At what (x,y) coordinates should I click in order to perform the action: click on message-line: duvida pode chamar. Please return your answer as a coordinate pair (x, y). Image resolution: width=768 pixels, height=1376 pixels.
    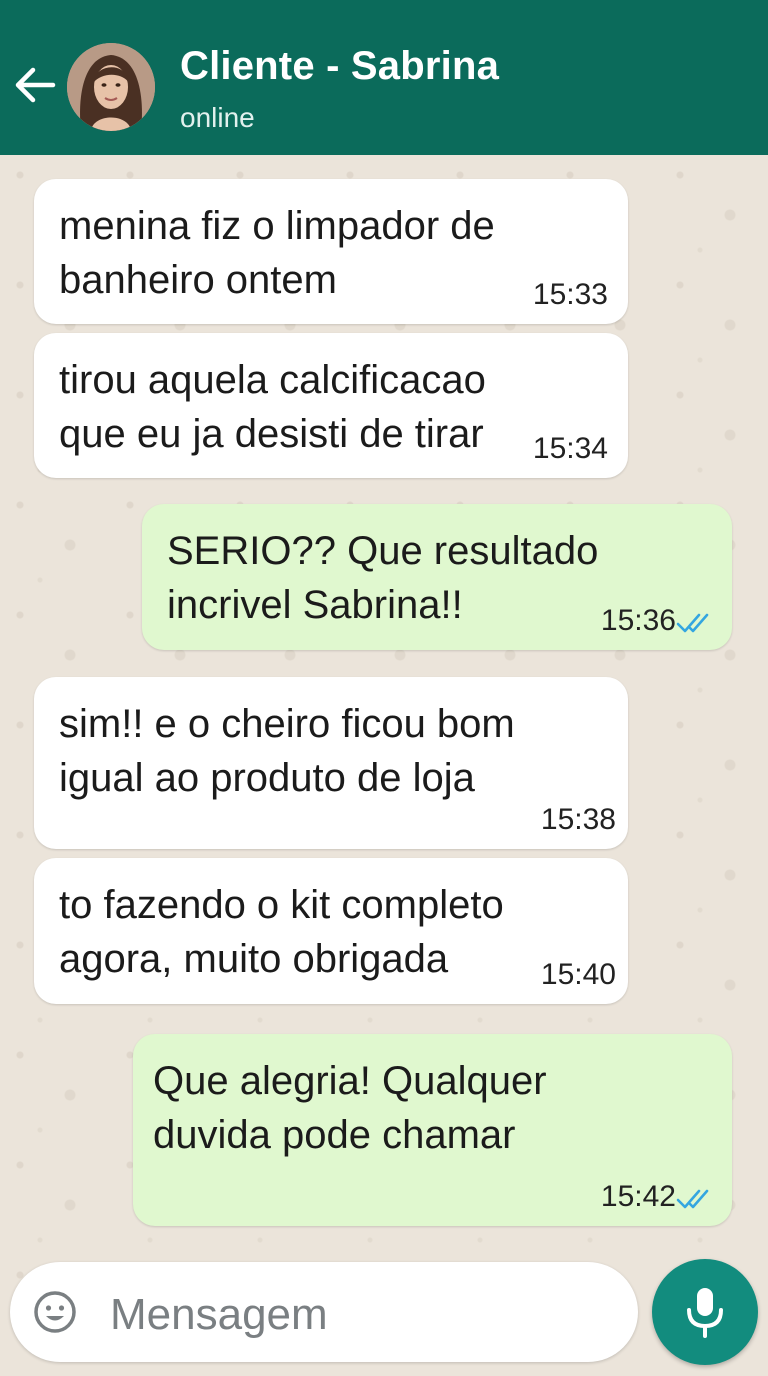
    Looking at the image, I should click on (334, 1135).